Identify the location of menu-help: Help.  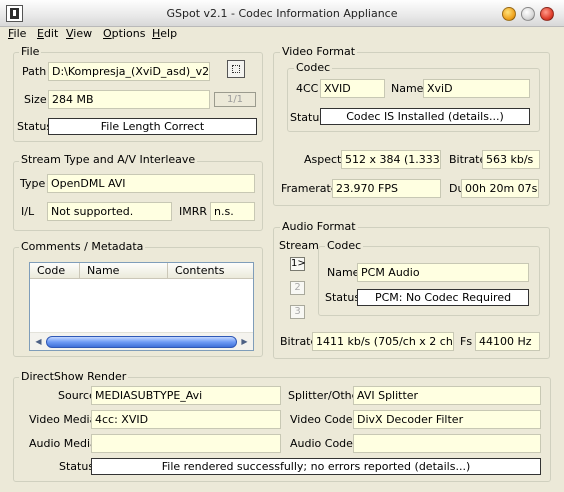
(164, 33).